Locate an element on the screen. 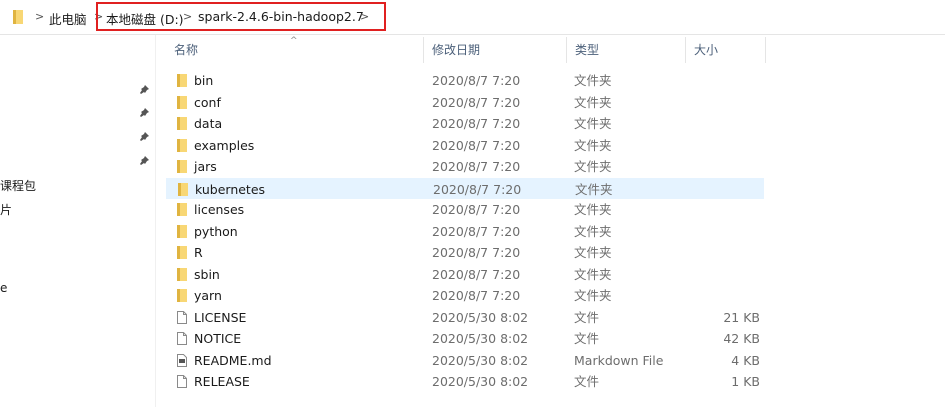 This screenshot has width=945, height=407. file-name: licenses is located at coordinates (219, 209).